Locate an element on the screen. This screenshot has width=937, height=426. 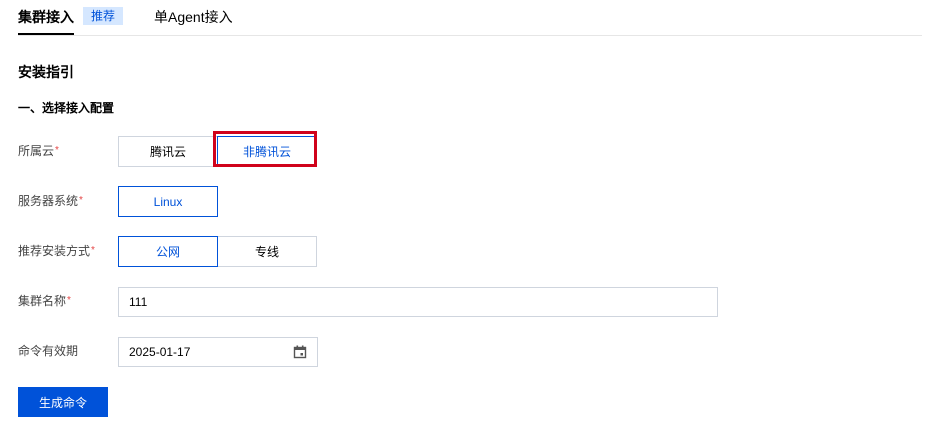
install-method-label-text: 推荐安装方式 is located at coordinates (54, 251).